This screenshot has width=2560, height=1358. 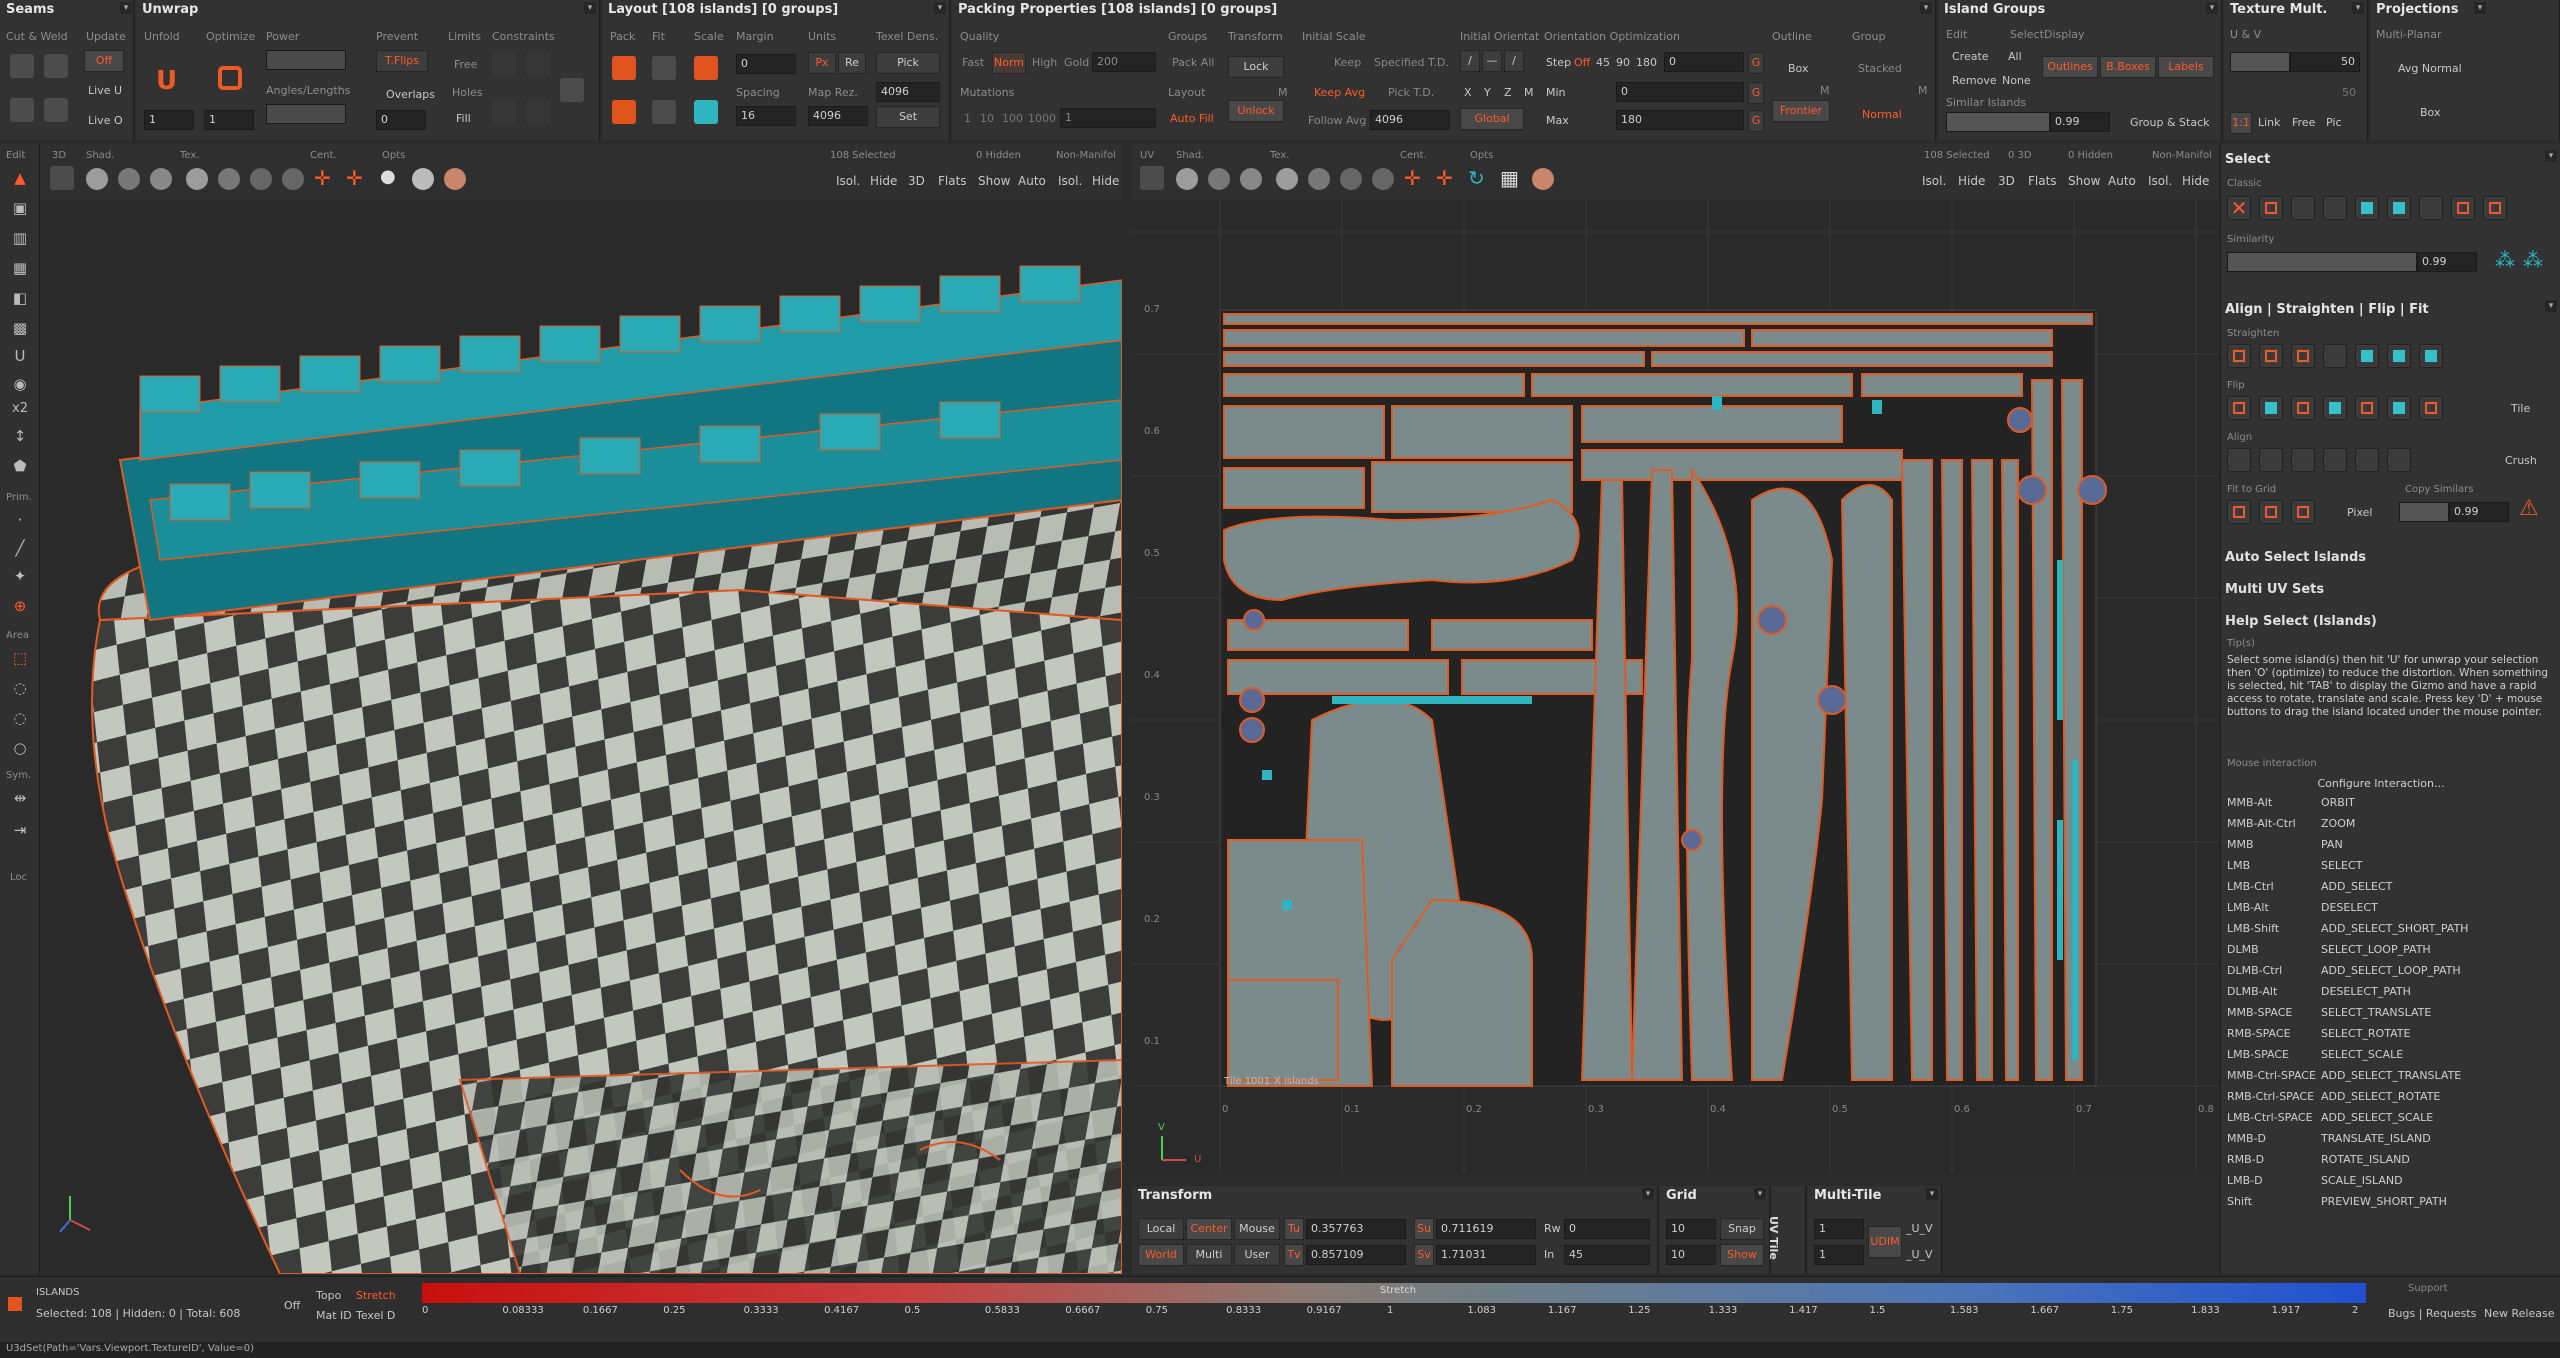 I want to click on fast-button: Fast, so click(x=973, y=62).